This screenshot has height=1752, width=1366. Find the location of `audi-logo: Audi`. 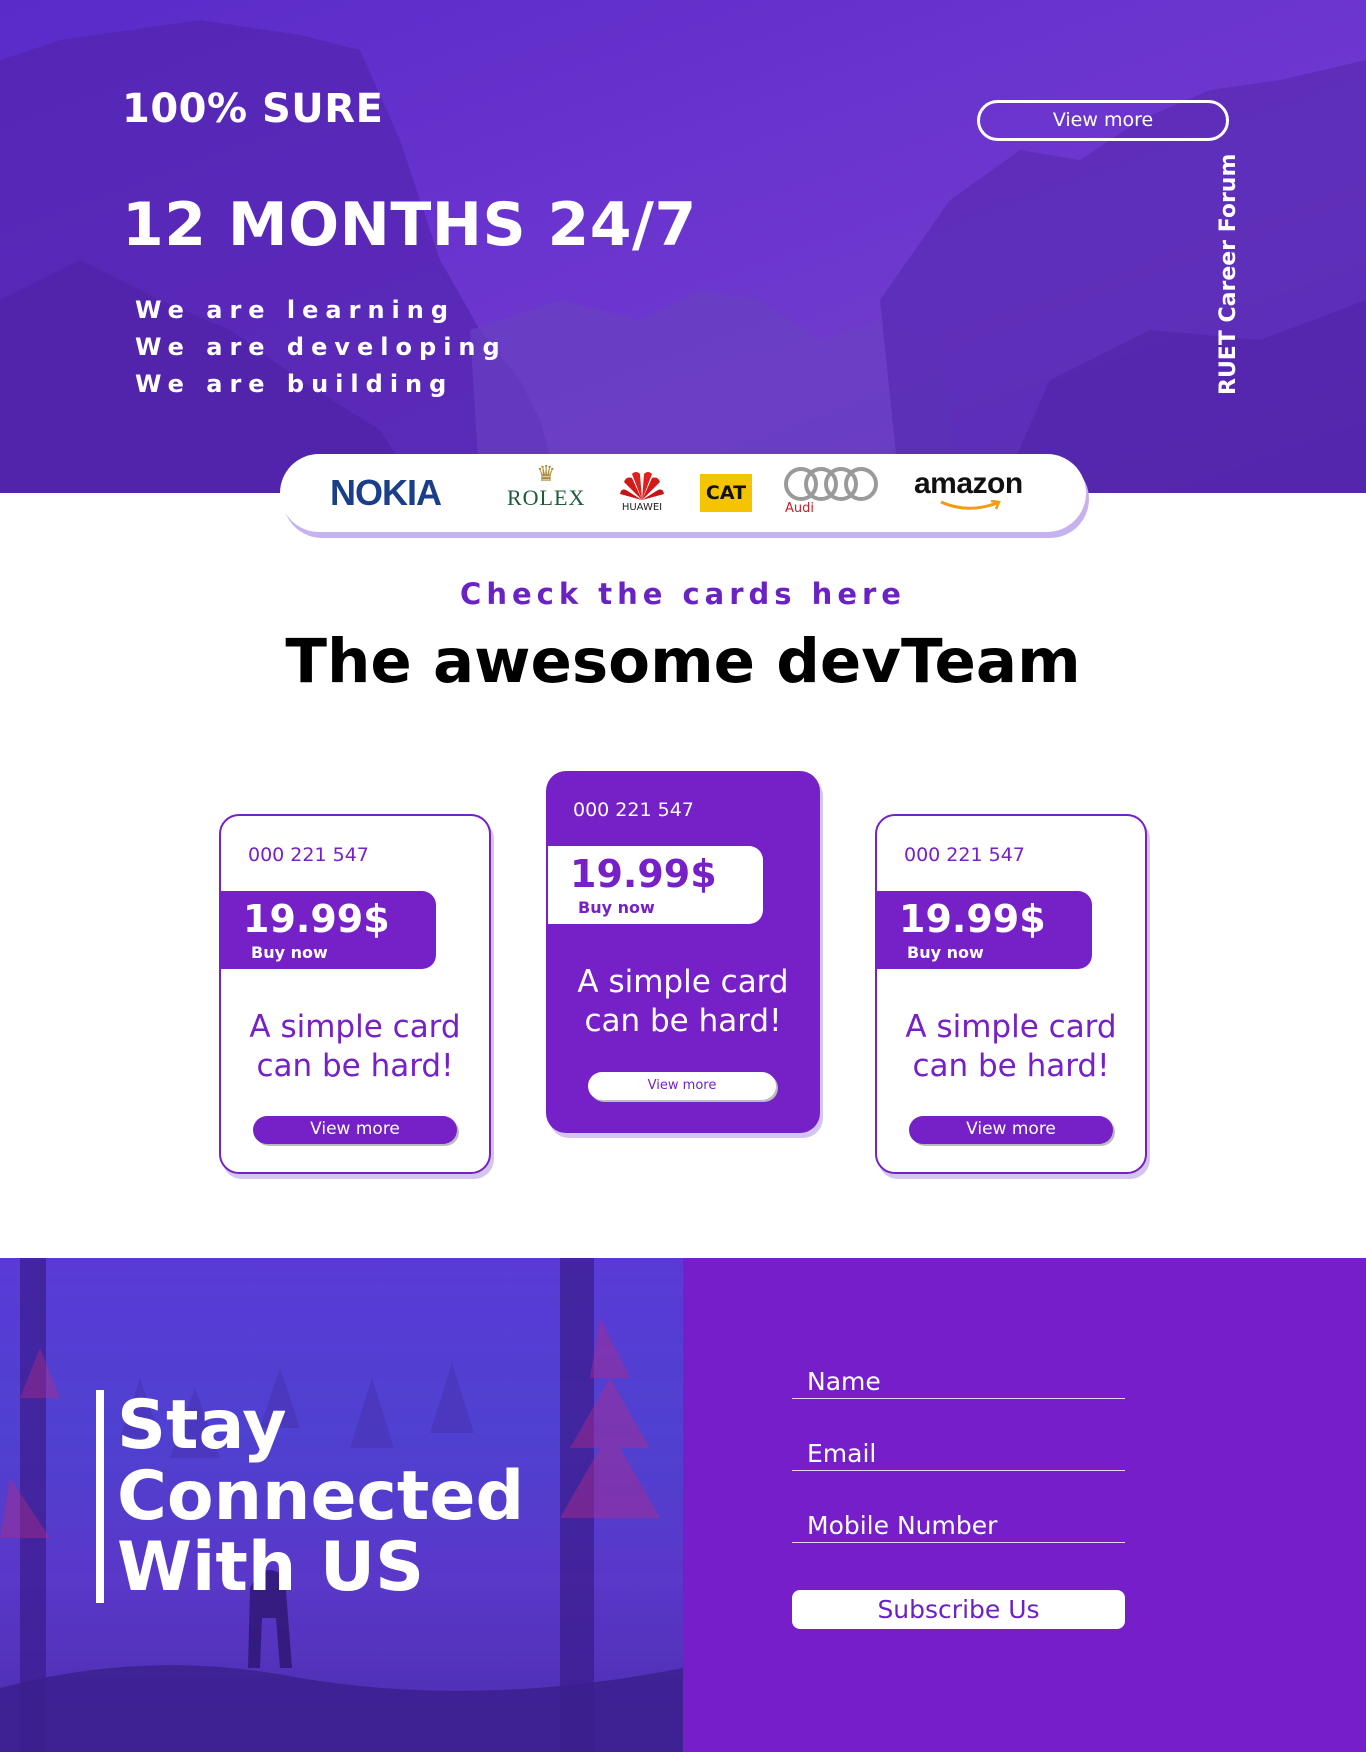

audi-logo: Audi is located at coordinates (832, 491).